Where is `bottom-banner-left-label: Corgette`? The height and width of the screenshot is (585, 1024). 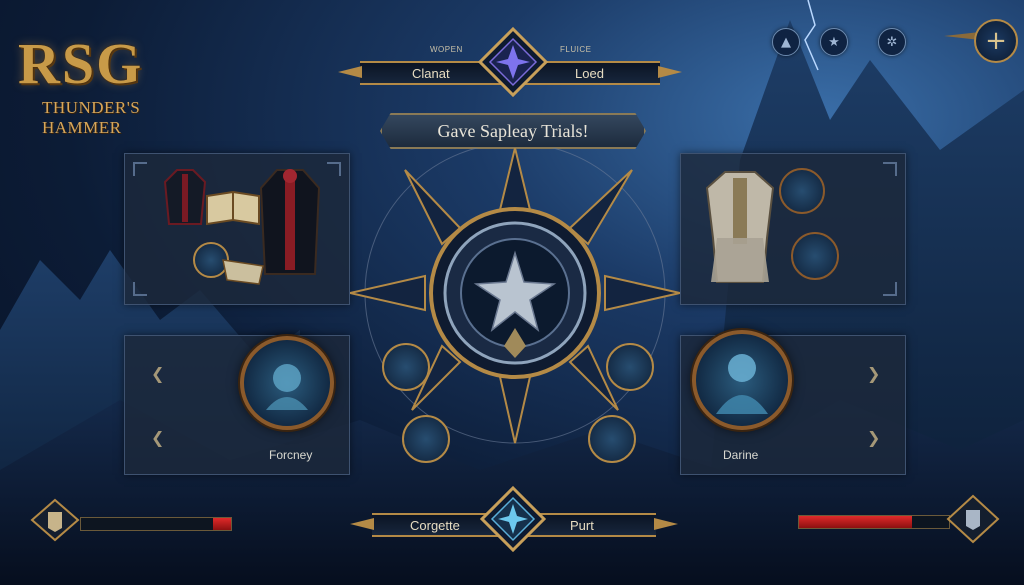
bottom-banner-left-label: Corgette is located at coordinates (435, 525).